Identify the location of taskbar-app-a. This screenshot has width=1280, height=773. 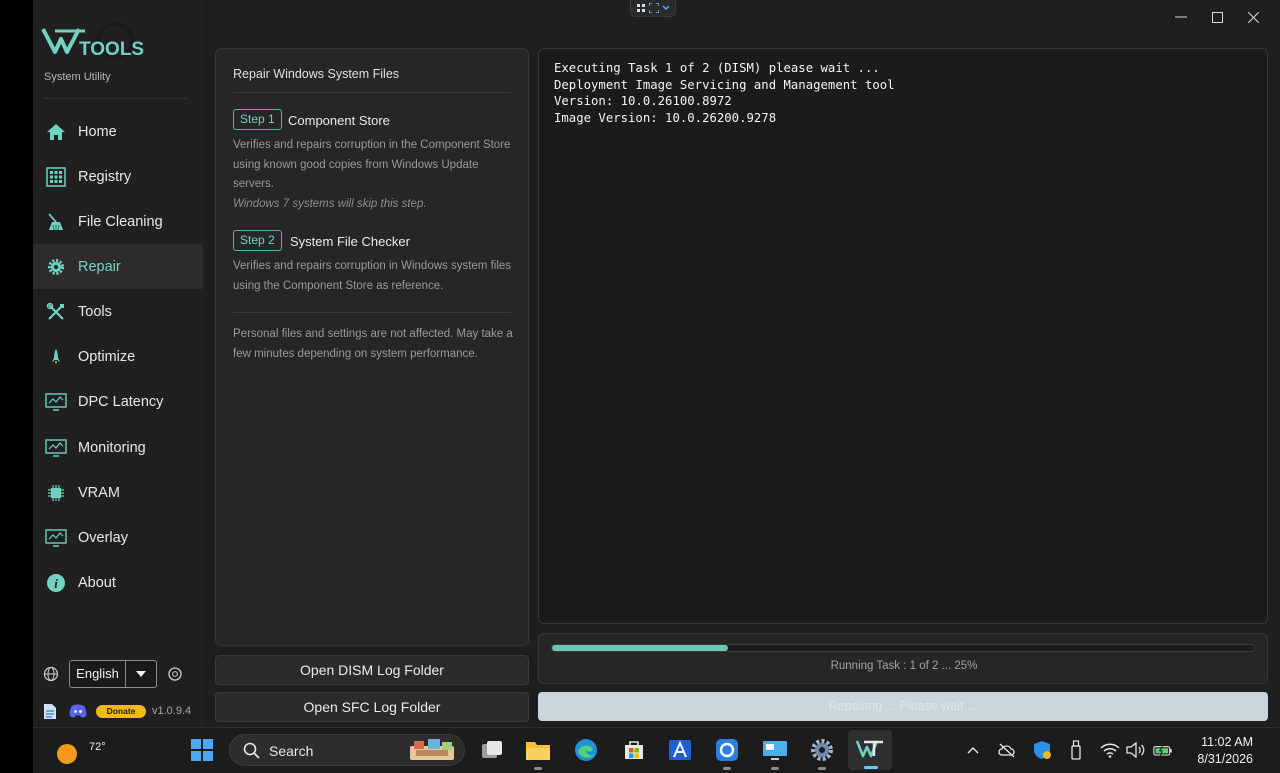
(680, 750).